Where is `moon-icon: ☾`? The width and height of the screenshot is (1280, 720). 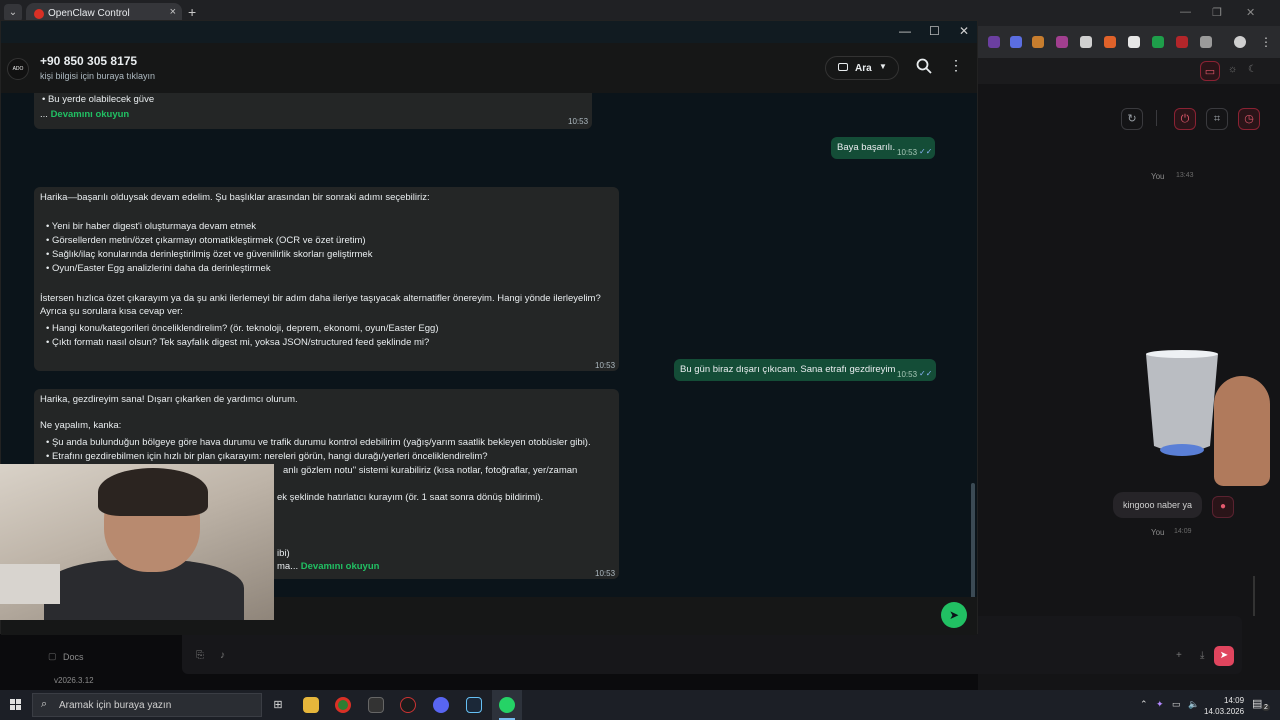 moon-icon: ☾ is located at coordinates (1252, 69).